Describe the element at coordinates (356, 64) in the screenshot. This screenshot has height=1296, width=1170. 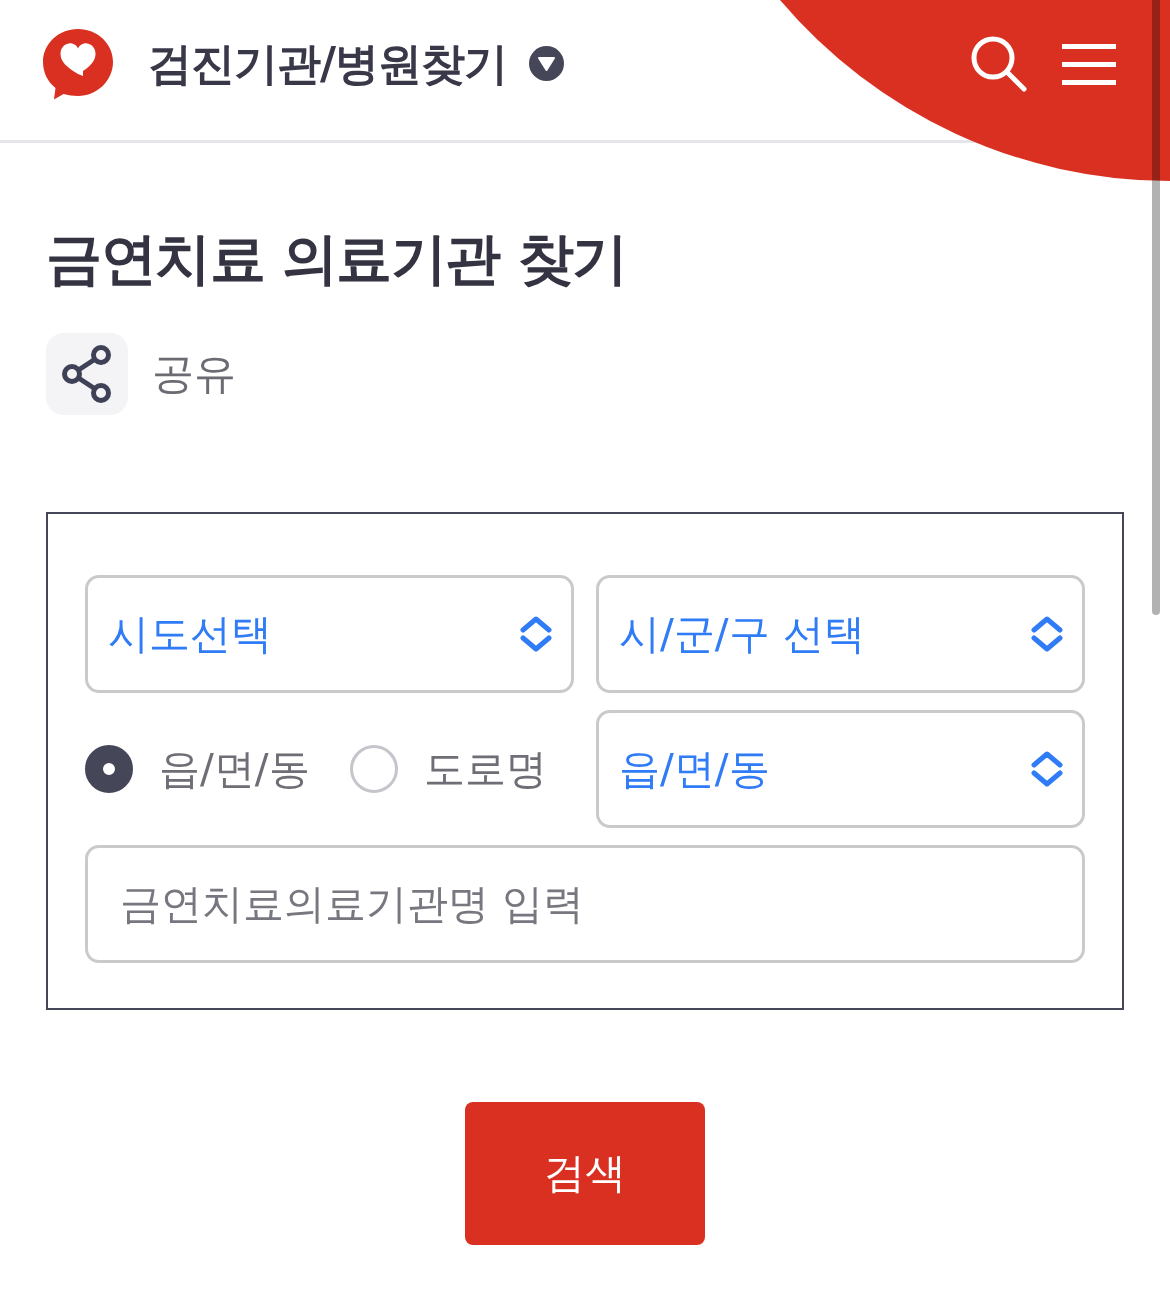
I see `title-menu-button: 검진기관/병원찾기` at that location.